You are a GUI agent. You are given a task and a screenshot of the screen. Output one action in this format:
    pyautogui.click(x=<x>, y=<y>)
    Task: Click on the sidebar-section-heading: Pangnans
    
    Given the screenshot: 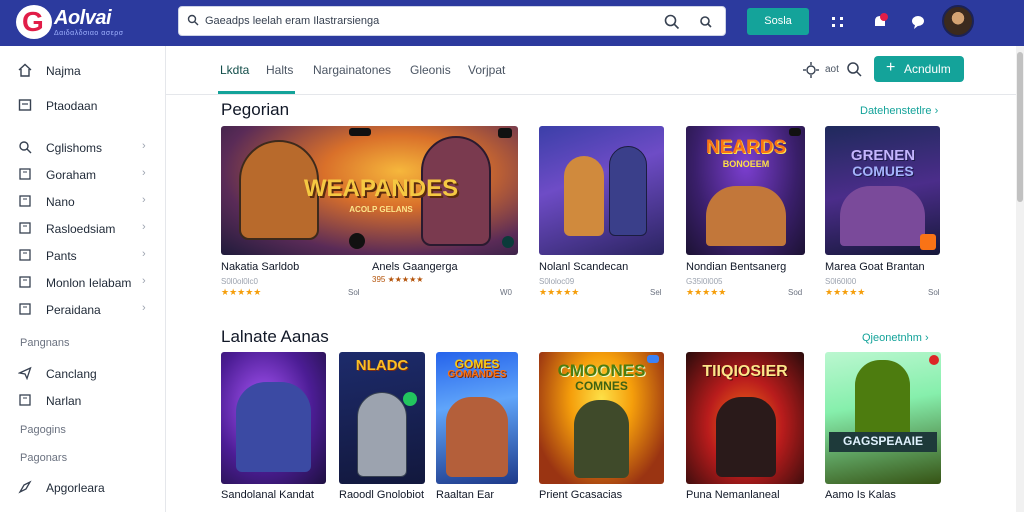 What is the action you would take?
    pyautogui.click(x=45, y=343)
    